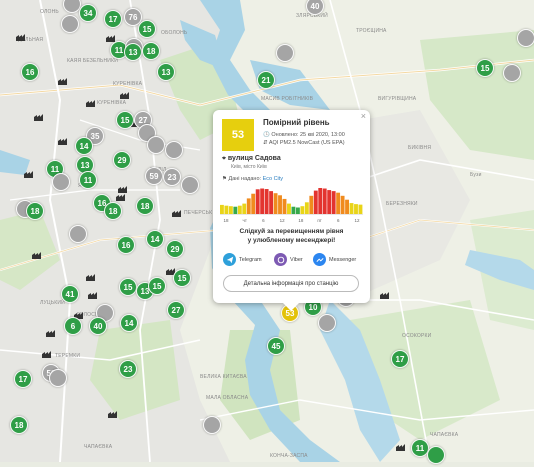 Image resolution: width=534 pixels, height=467 pixels. What do you see at coordinates (88, 13) in the screenshot?
I see `station-marker: 34` at bounding box center [88, 13].